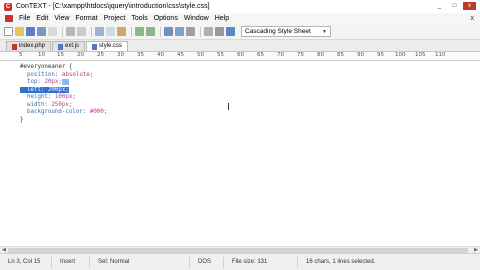 Image resolution: width=480 pixels, height=270 pixels. Describe the element at coordinates (58, 89) in the screenshot. I see `css-value: 200px;` at that location.